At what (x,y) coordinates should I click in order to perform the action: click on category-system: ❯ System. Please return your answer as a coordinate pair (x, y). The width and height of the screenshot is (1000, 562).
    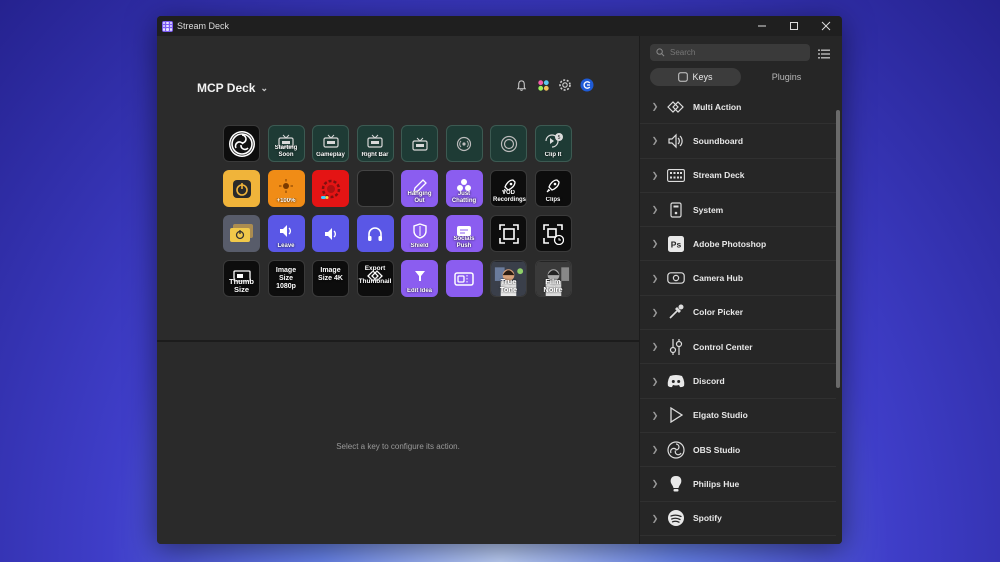
    Looking at the image, I should click on (738, 210).